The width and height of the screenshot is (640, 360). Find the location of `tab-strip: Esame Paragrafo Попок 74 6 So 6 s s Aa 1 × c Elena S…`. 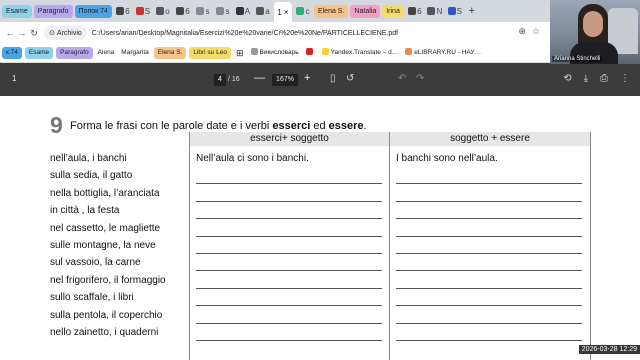

tab-strip: Esame Paragrafo Попок 74 6 So 6 s s Aa 1 × c Elena S… is located at coordinates (320, 11).